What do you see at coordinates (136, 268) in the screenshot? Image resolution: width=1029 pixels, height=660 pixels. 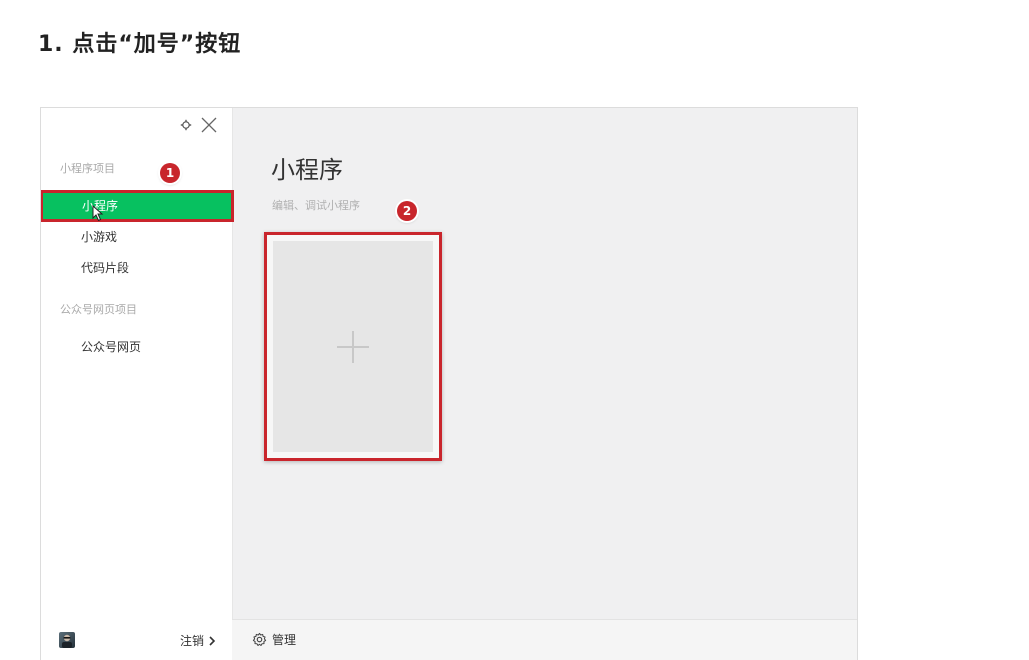 I see `sidebar-item-code-snippet: 代码片段` at bounding box center [136, 268].